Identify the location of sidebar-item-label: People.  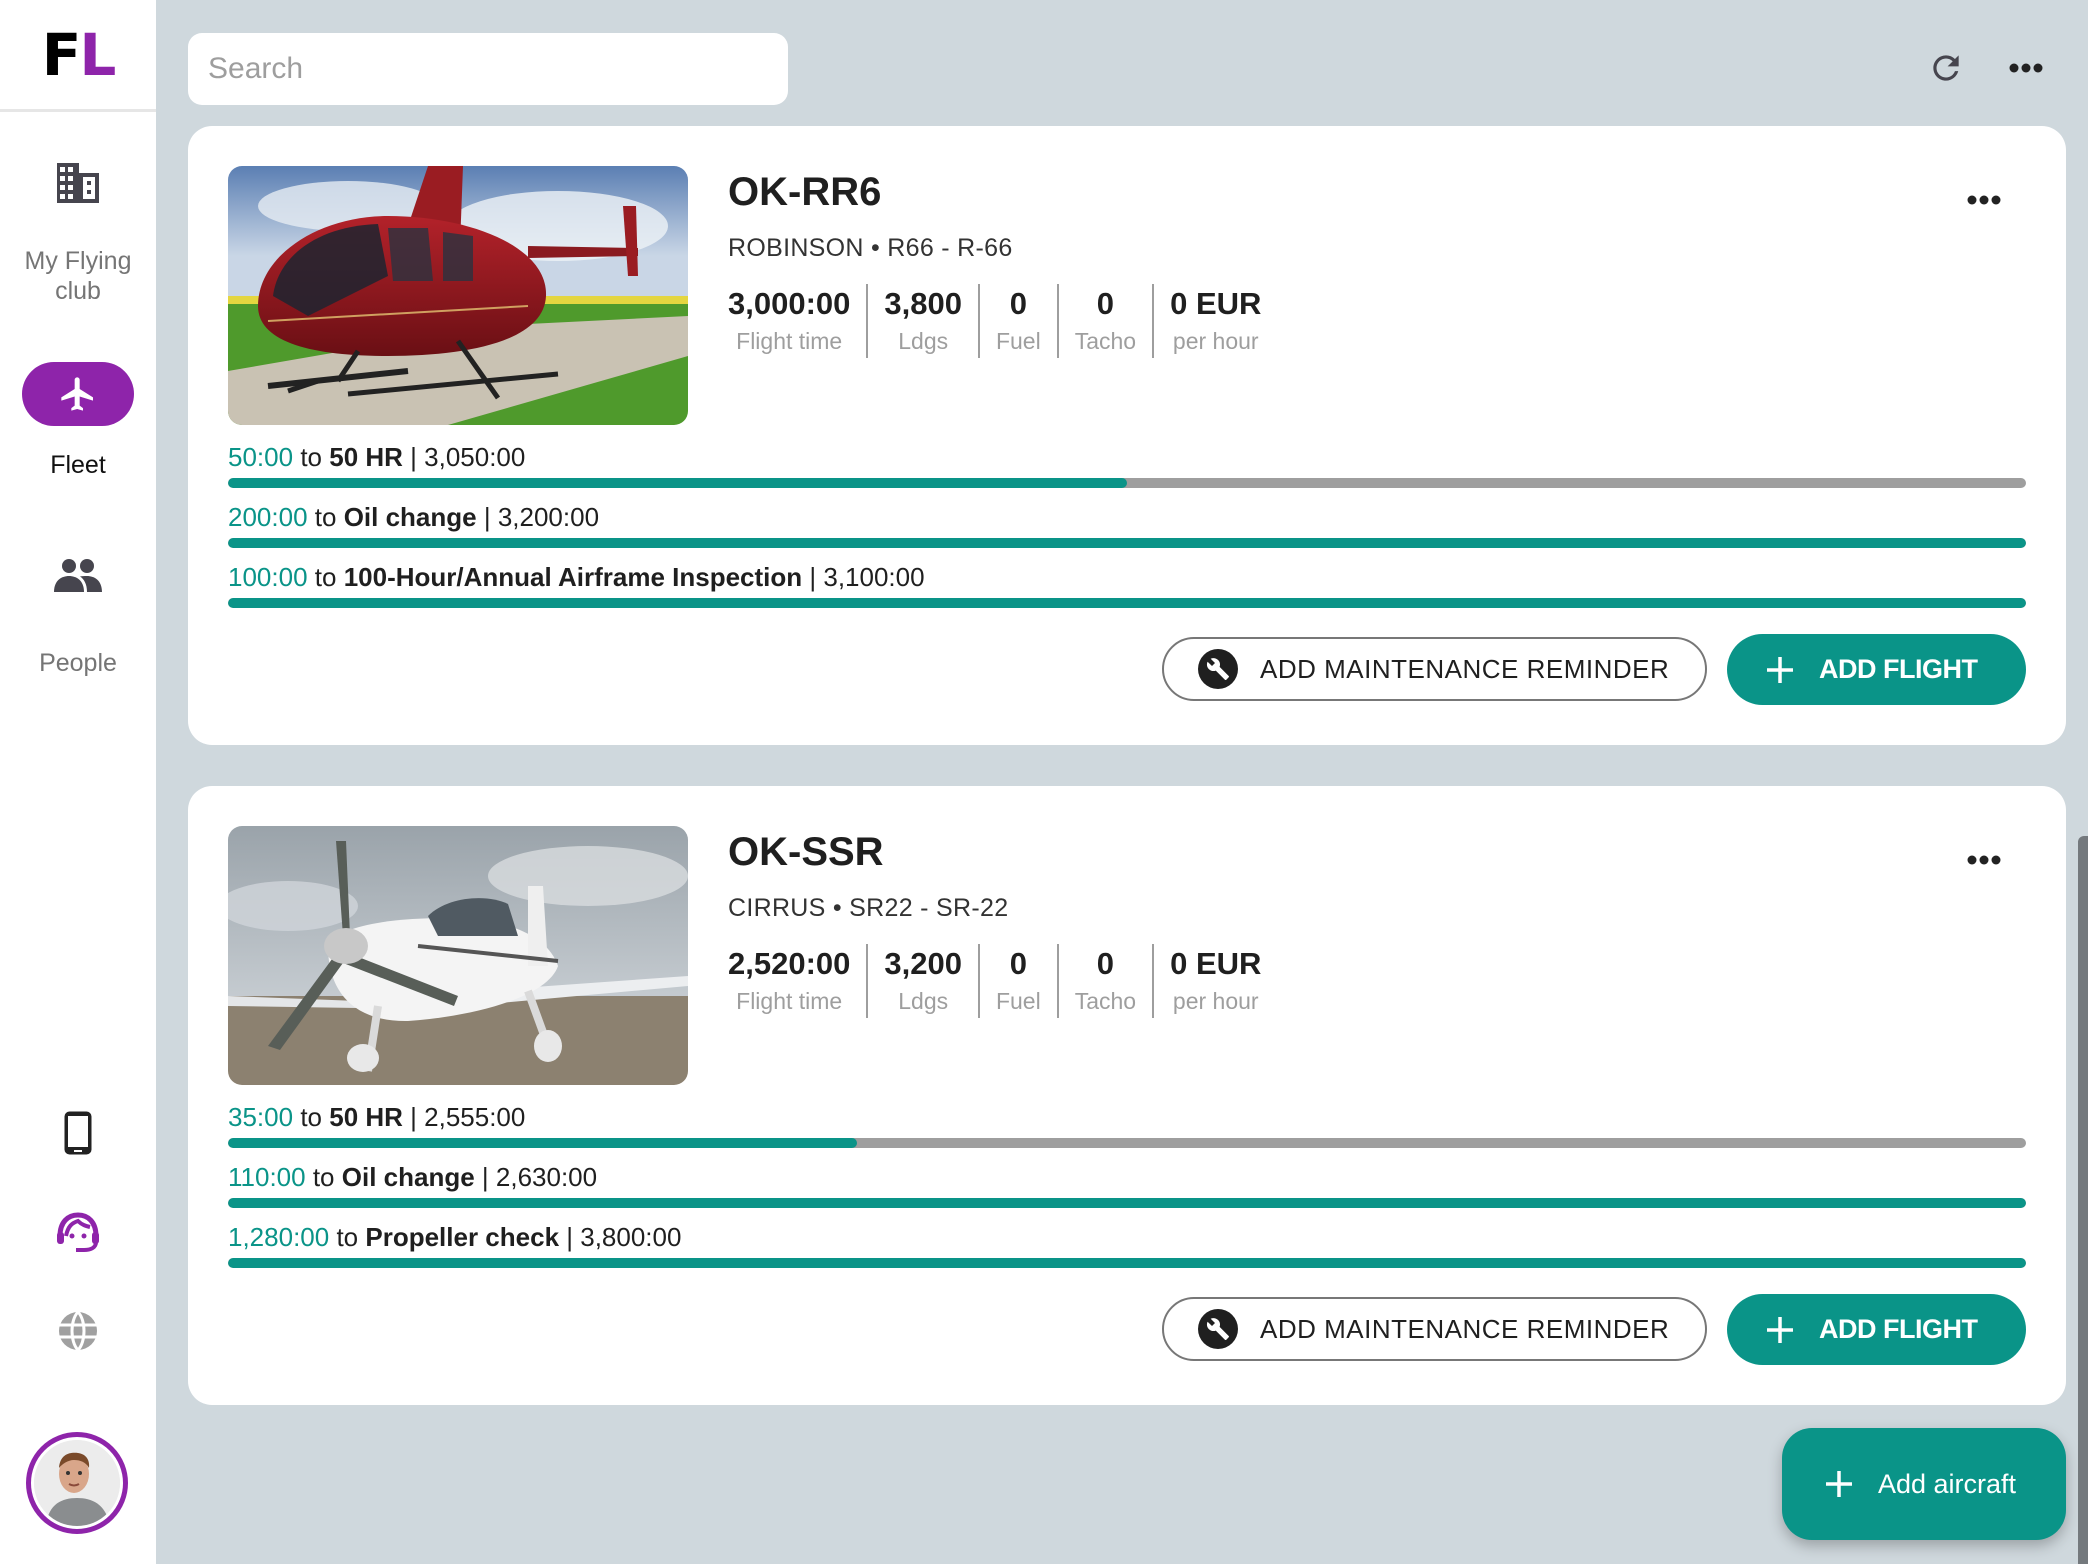
(78, 663).